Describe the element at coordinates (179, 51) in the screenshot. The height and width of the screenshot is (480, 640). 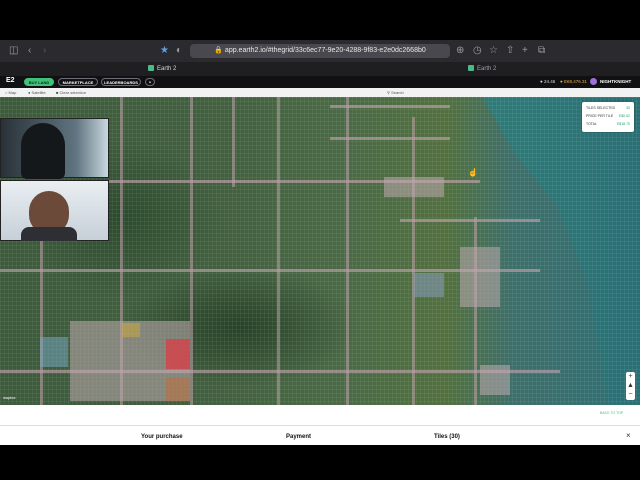
I see `privacy-shield-icon: ◐` at that location.